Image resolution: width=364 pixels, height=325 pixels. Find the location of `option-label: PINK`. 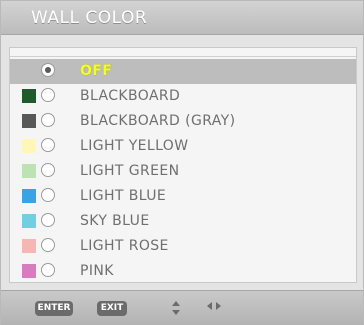

option-label: PINK is located at coordinates (97, 271).